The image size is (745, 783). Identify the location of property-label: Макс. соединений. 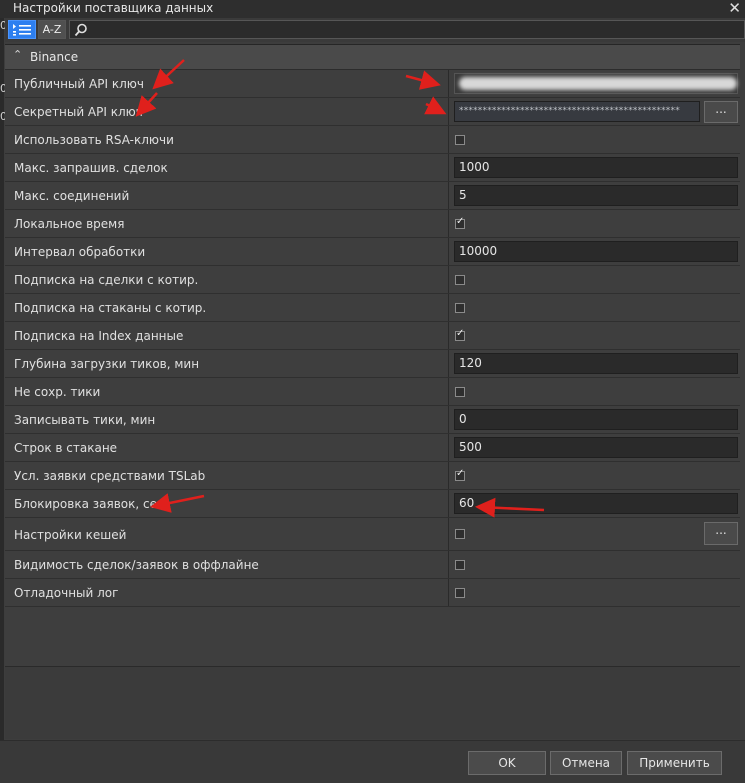
(72, 196).